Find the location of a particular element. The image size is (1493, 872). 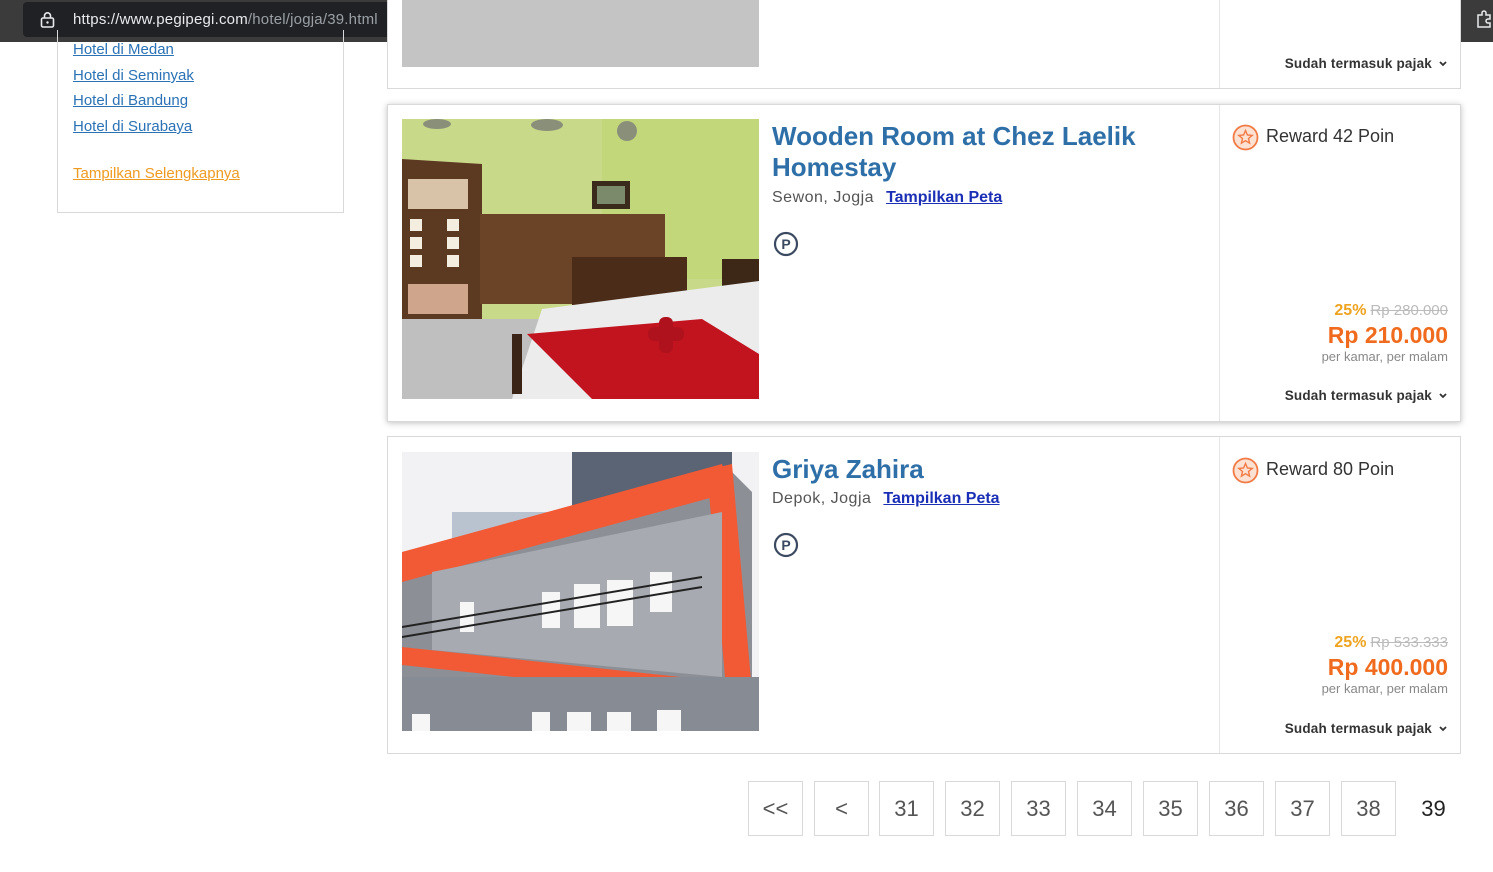

sidebar-link-medan: Hotel di Medan is located at coordinates (123, 49).